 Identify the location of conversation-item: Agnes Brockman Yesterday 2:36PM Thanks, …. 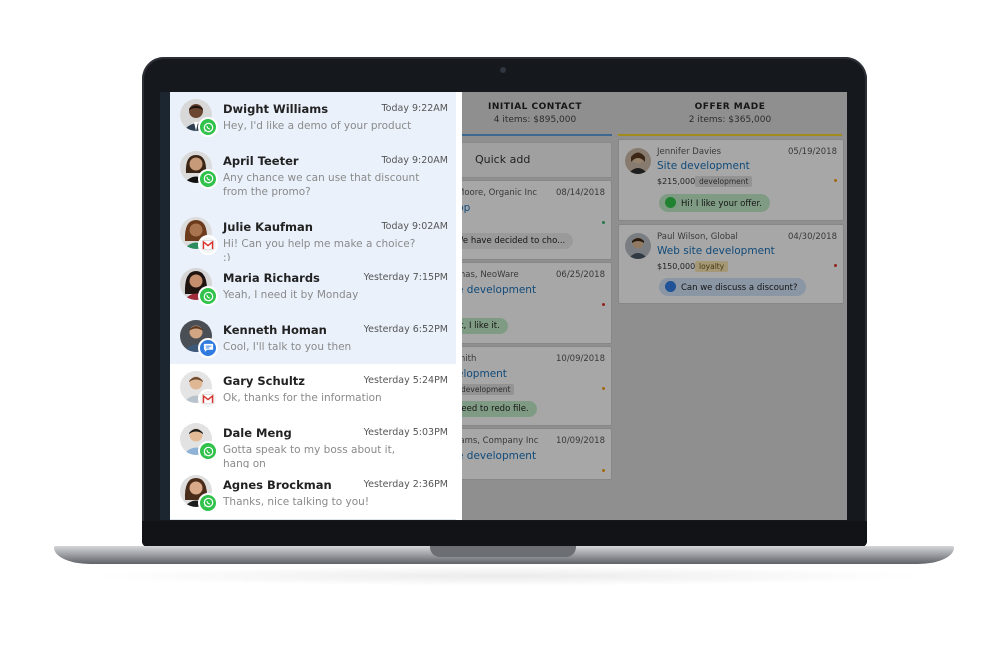
(313, 493).